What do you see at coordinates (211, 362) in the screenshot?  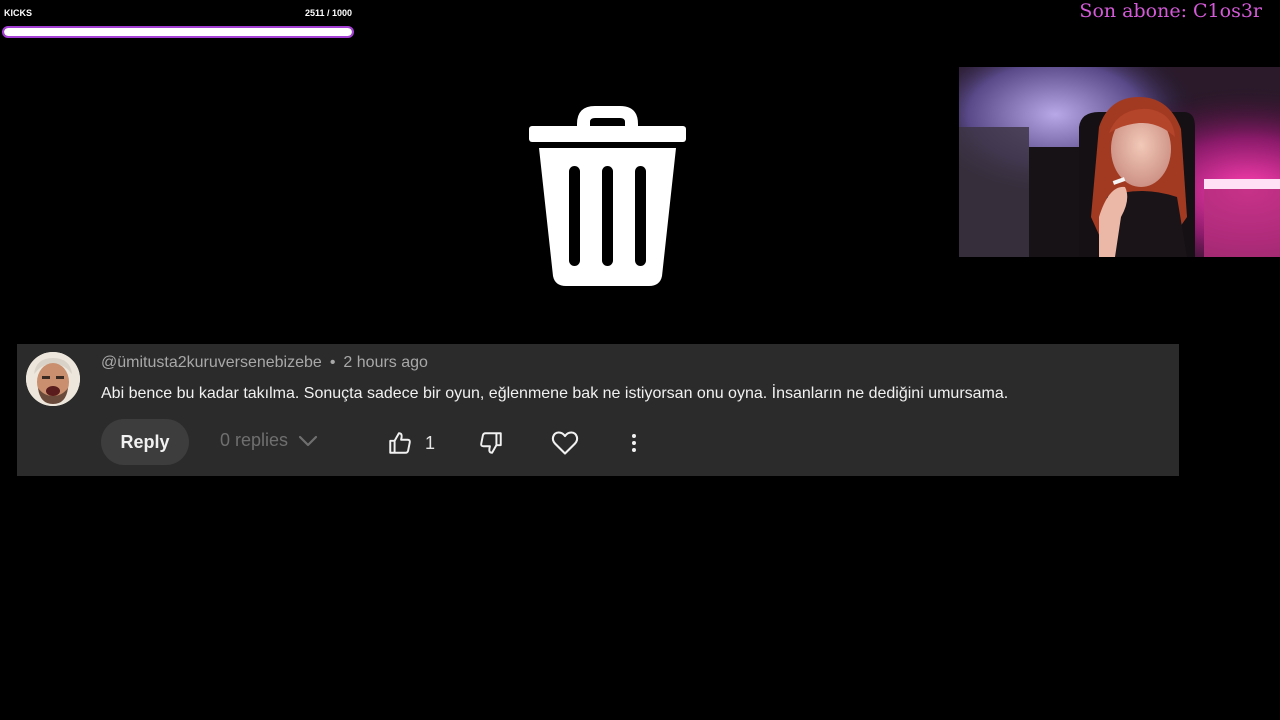 I see `comment-author: @ümitusta2kuruversenebizebe` at bounding box center [211, 362].